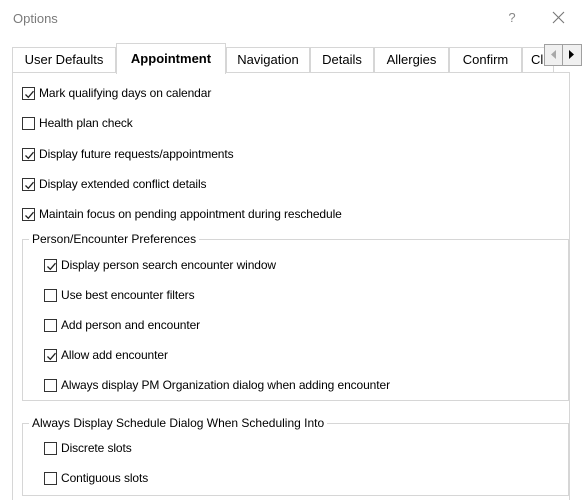 The image size is (582, 501). I want to click on option-display-extended-conflict: Display extended conflict details, so click(114, 184).